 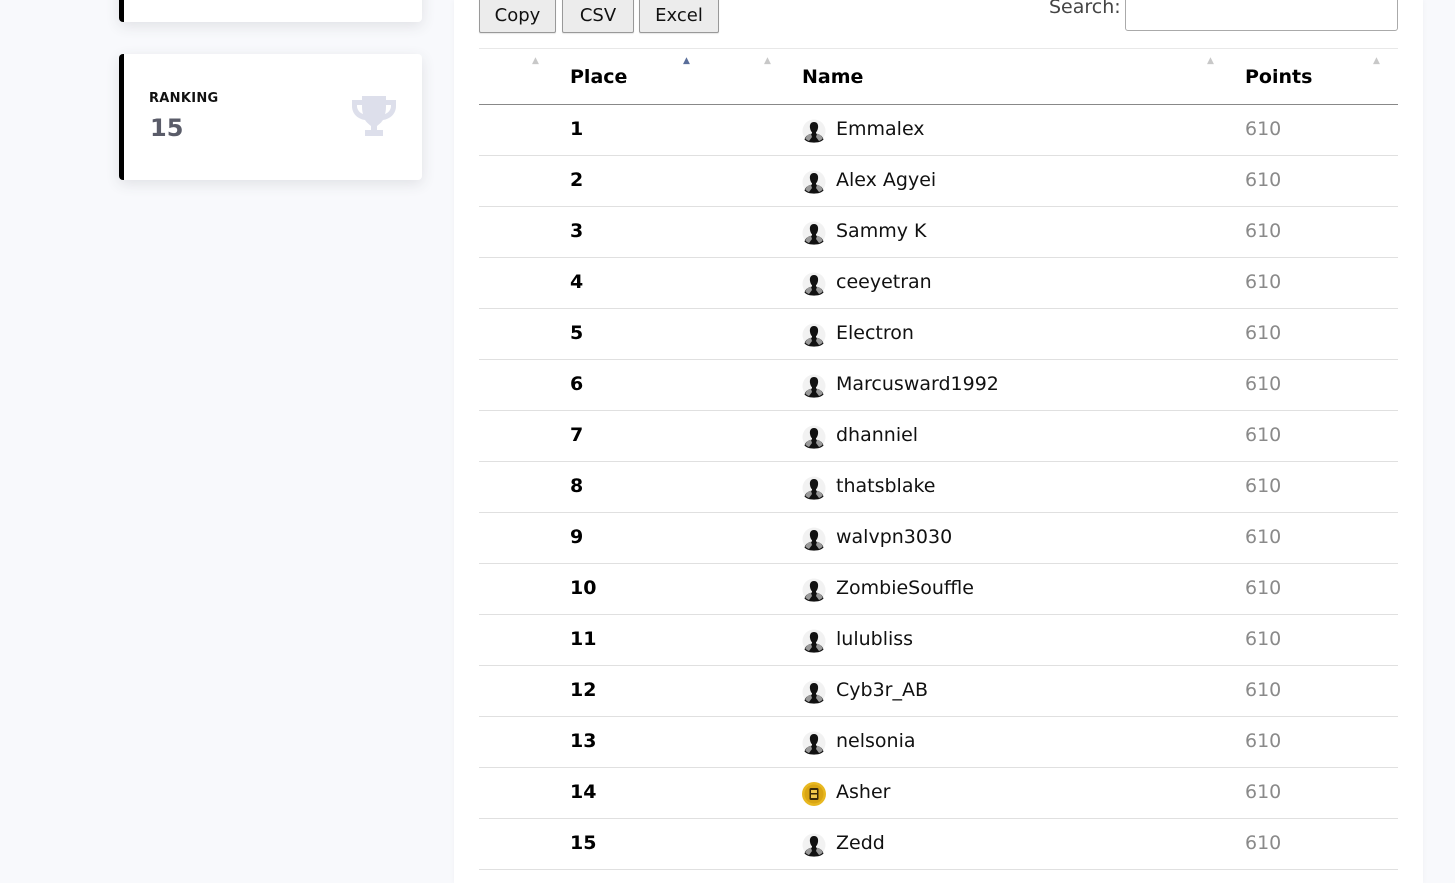 What do you see at coordinates (885, 486) in the screenshot?
I see `name-cell: thatsblake` at bounding box center [885, 486].